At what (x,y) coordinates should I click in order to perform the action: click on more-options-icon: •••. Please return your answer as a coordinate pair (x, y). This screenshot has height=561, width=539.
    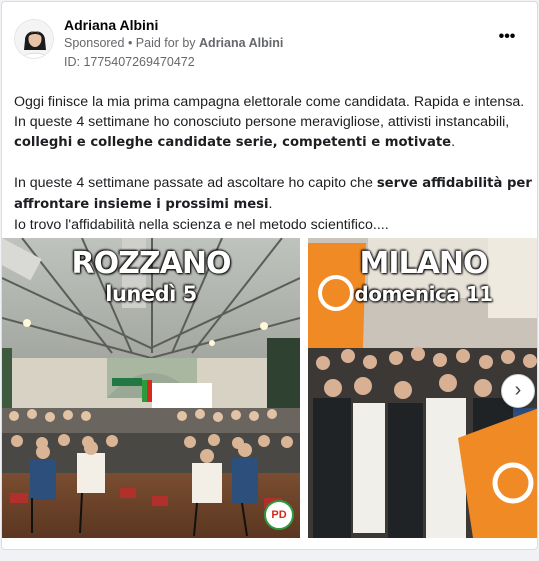
    Looking at the image, I should click on (507, 36).